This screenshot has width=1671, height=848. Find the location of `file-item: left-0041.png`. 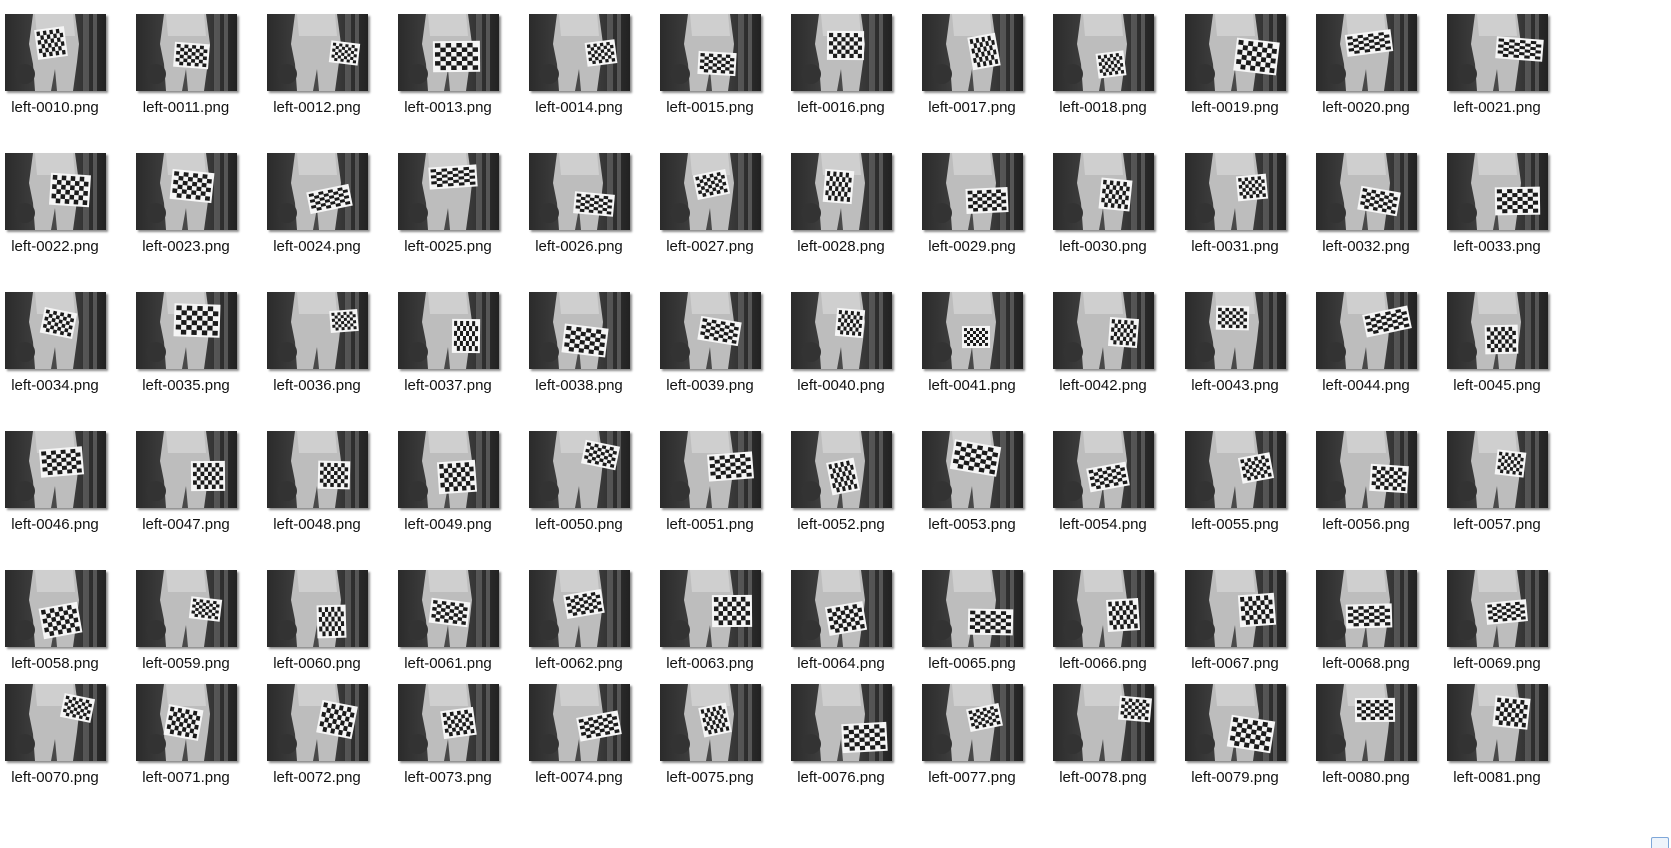

file-item: left-0041.png is located at coordinates (980, 352).